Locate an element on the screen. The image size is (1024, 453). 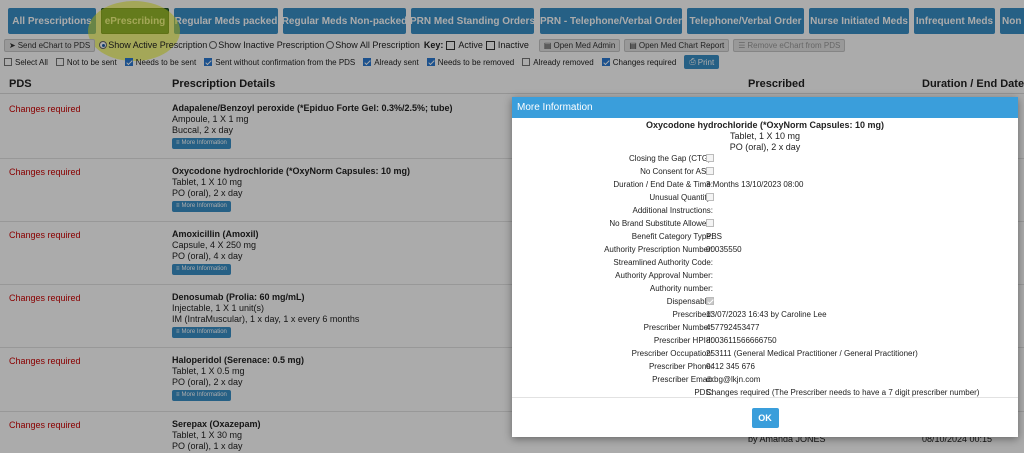
field-authority-number: Authority number: is located at coordinates (681, 288).